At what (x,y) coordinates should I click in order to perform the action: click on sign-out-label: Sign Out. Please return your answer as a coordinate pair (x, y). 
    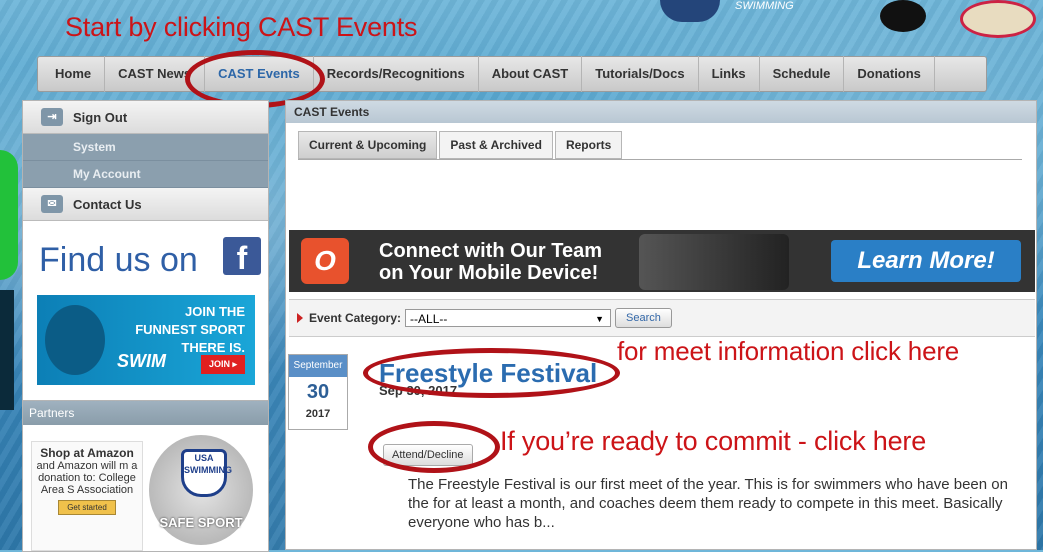
    Looking at the image, I should click on (100, 117).